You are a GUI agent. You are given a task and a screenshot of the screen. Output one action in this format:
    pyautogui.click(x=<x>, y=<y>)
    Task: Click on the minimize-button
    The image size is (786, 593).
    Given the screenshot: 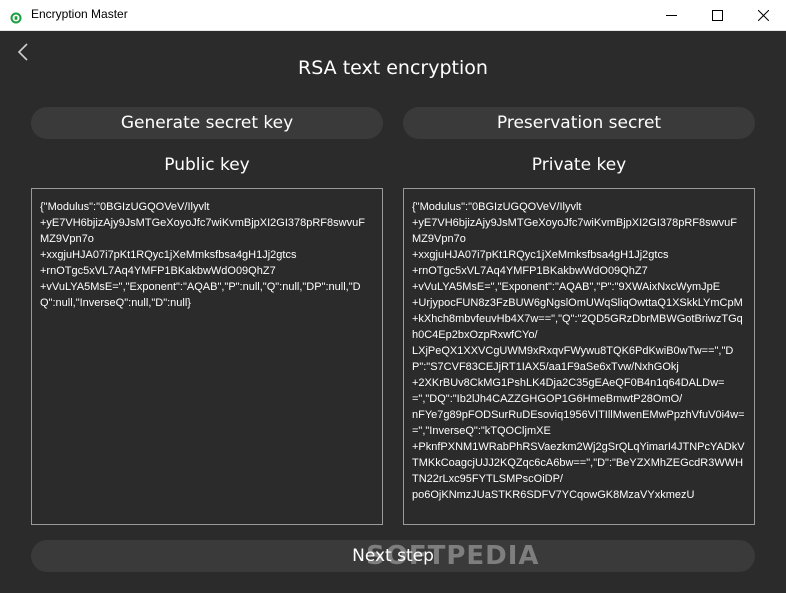 What is the action you would take?
    pyautogui.click(x=671, y=15)
    